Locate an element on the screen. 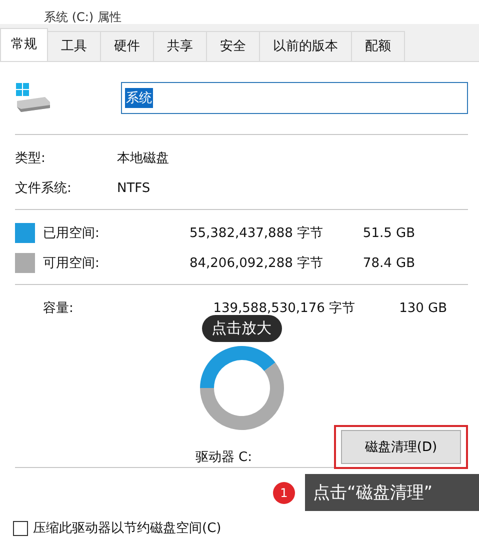 Image resolution: width=479 pixels, height=544 pixels. field-label: 类型: is located at coordinates (30, 158).